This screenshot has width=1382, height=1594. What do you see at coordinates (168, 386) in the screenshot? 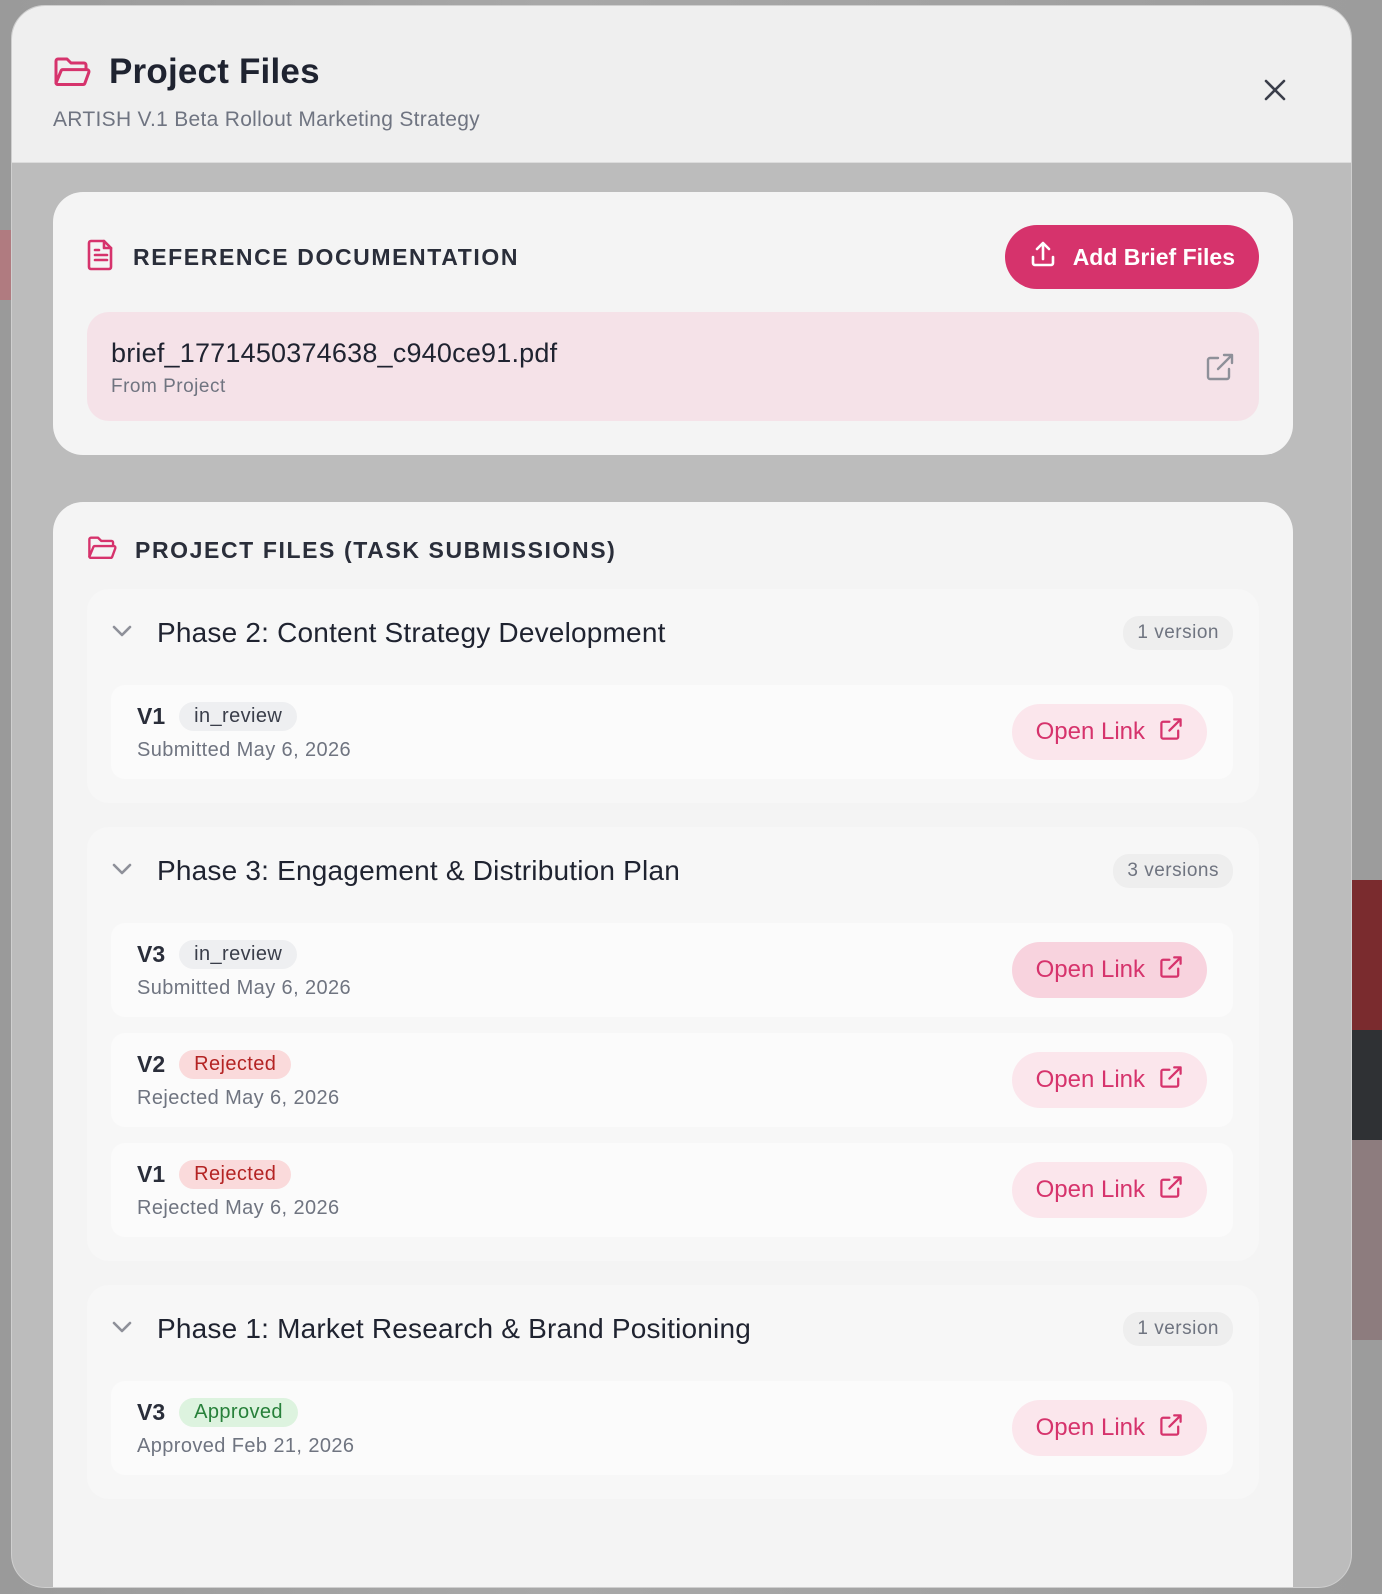
I see `brief-file-source: From Project` at bounding box center [168, 386].